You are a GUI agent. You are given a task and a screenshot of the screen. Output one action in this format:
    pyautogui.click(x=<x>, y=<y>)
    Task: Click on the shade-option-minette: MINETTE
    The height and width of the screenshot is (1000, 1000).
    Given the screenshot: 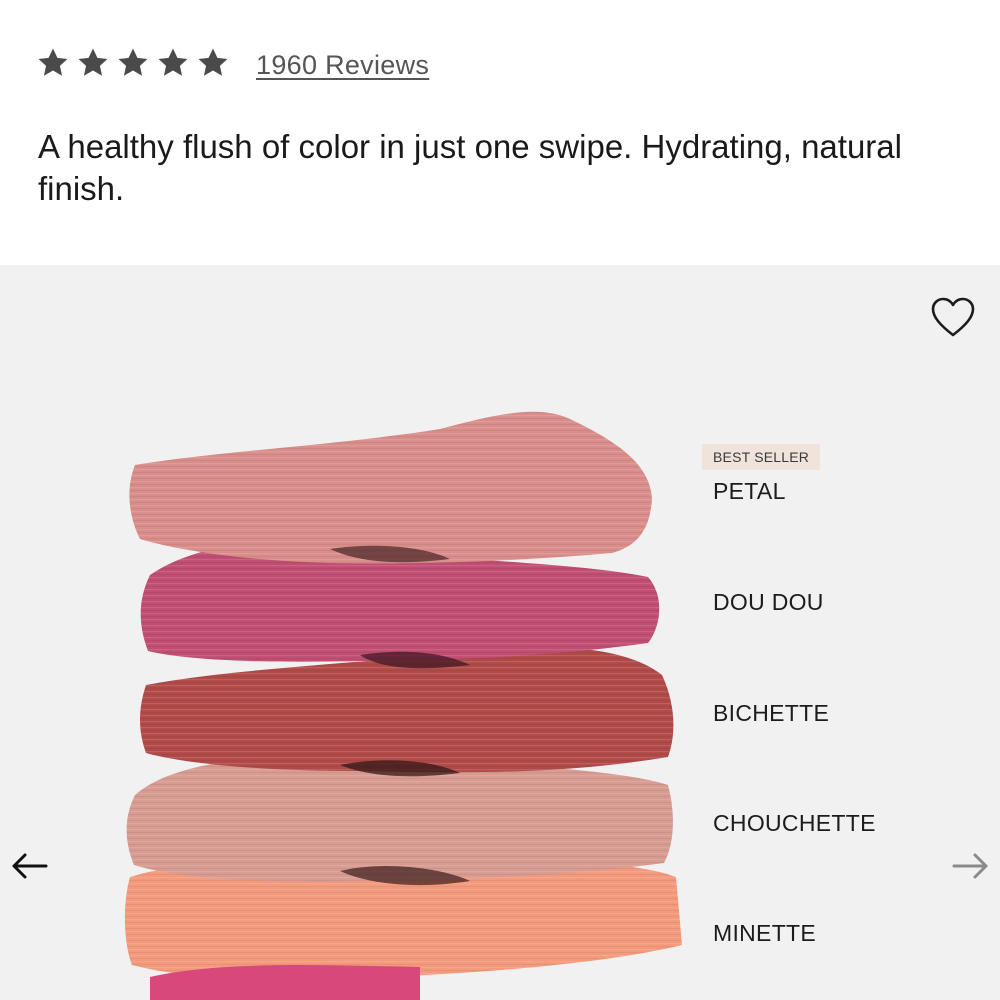 What is the action you would take?
    pyautogui.click(x=764, y=933)
    